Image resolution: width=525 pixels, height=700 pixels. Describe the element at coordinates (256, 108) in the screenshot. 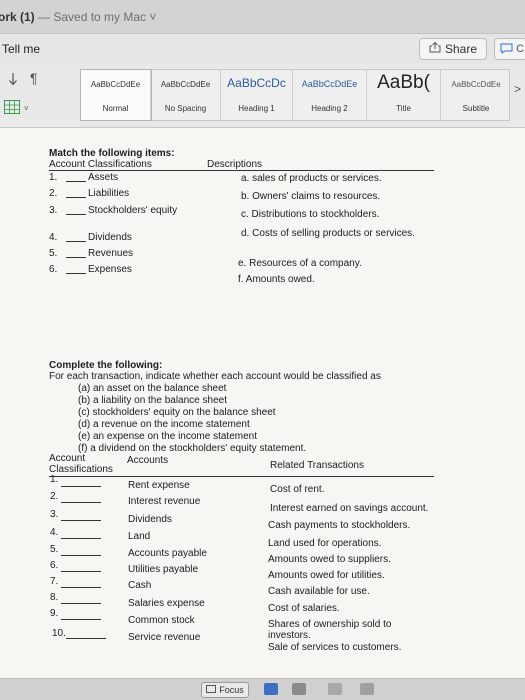

I see `style-name: Heading 1` at that location.